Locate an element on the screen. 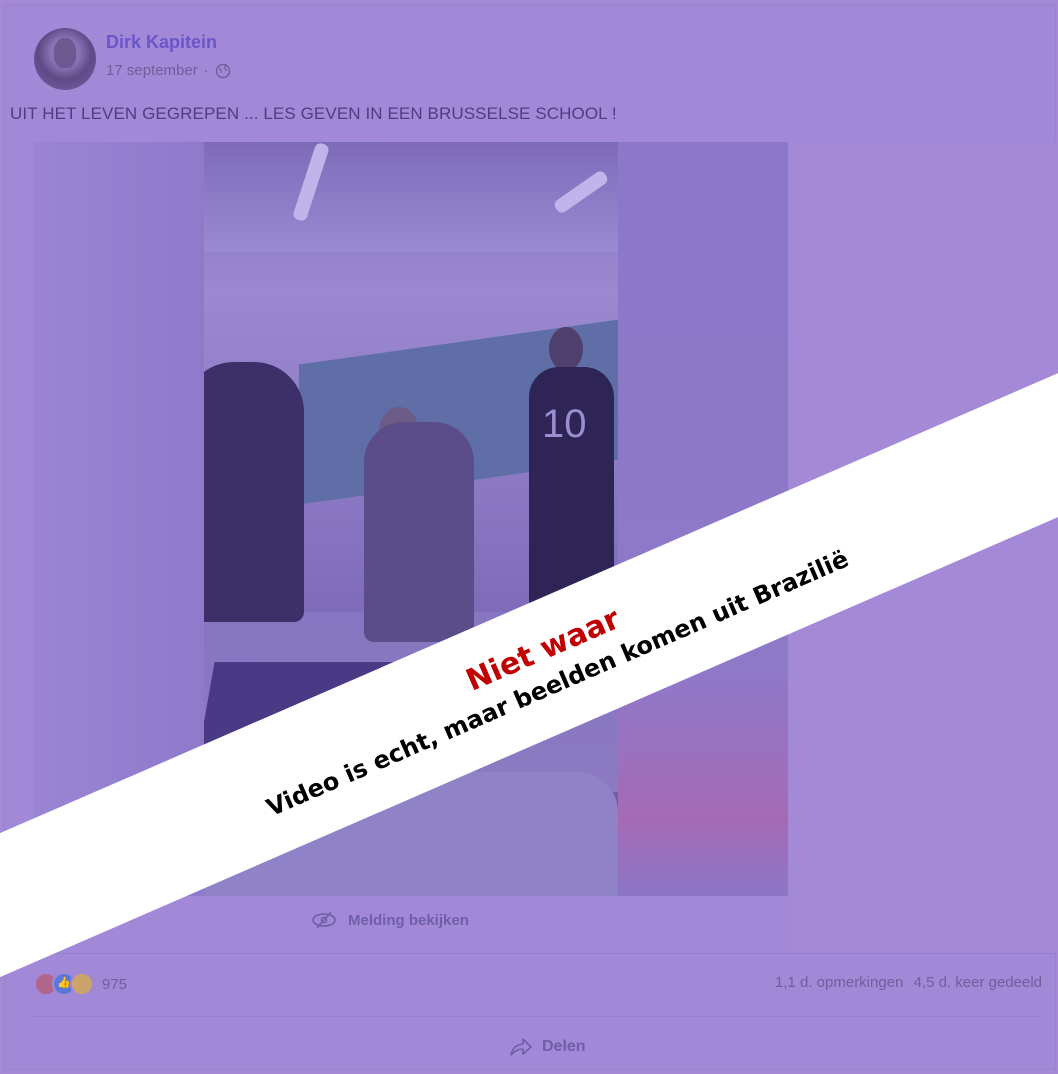 The width and height of the screenshot is (1058, 1074). share-arrow-icon is located at coordinates (521, 1047).